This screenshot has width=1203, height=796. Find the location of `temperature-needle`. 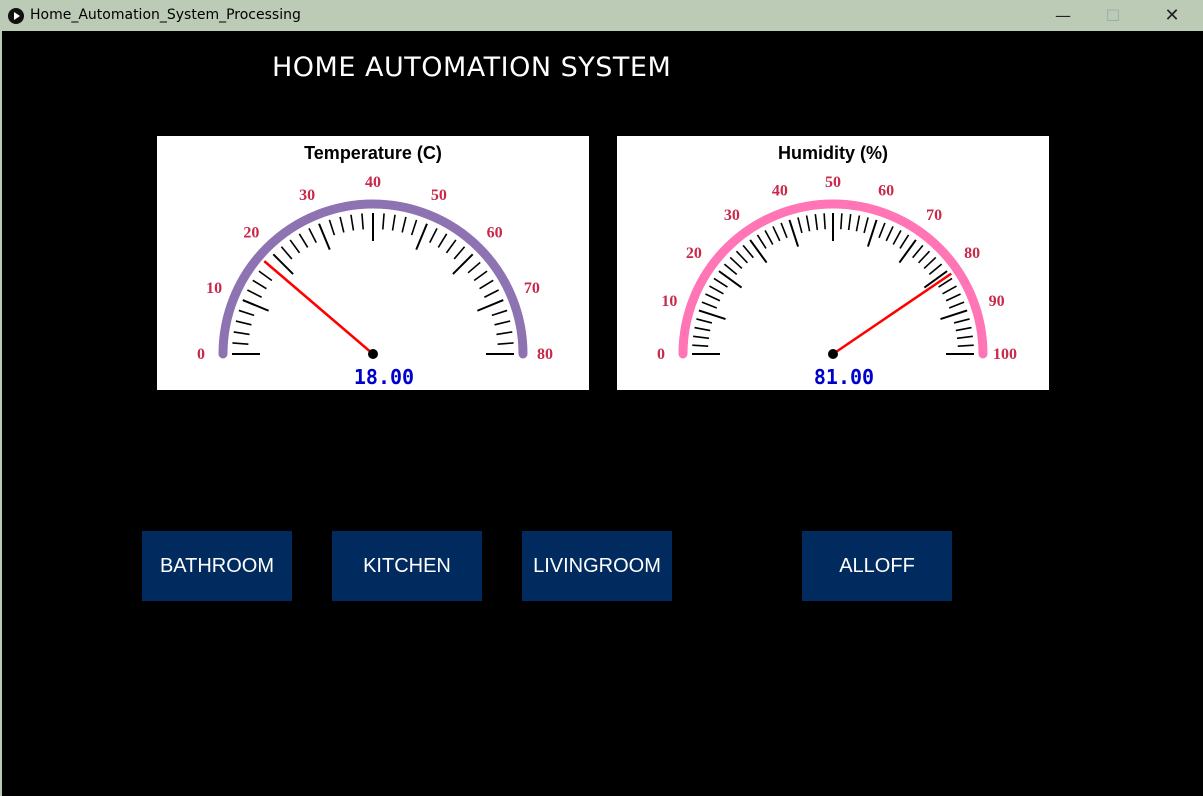

temperature-needle is located at coordinates (318, 307).